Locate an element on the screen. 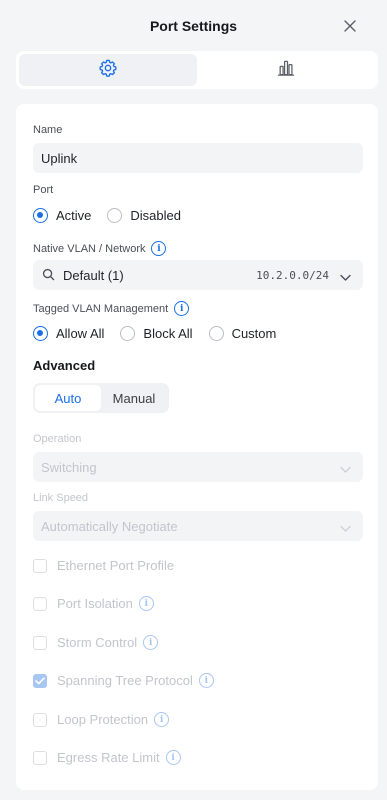 The image size is (387, 800). port-active-radio: Active is located at coordinates (62, 215).